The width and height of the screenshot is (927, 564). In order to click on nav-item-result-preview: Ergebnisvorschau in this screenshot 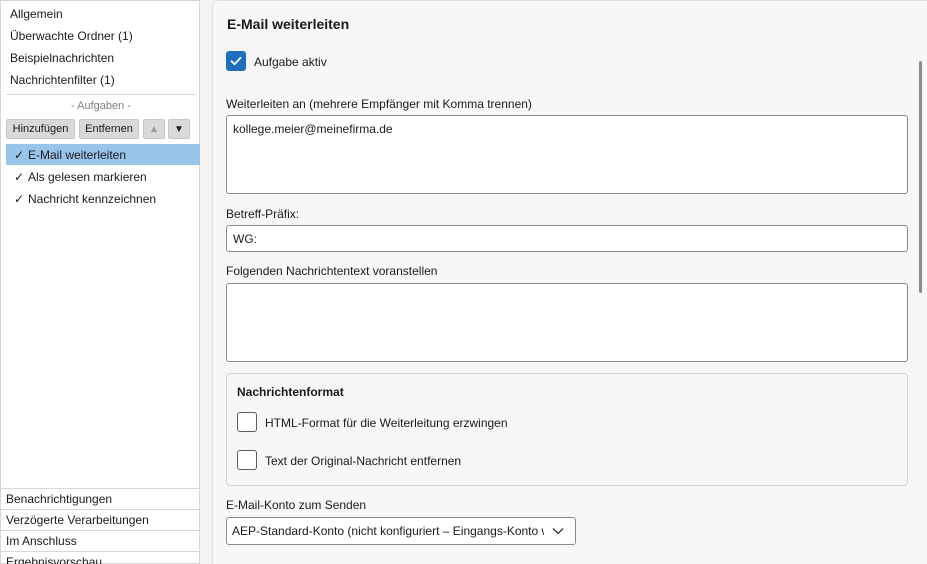, I will do `click(100, 557)`.